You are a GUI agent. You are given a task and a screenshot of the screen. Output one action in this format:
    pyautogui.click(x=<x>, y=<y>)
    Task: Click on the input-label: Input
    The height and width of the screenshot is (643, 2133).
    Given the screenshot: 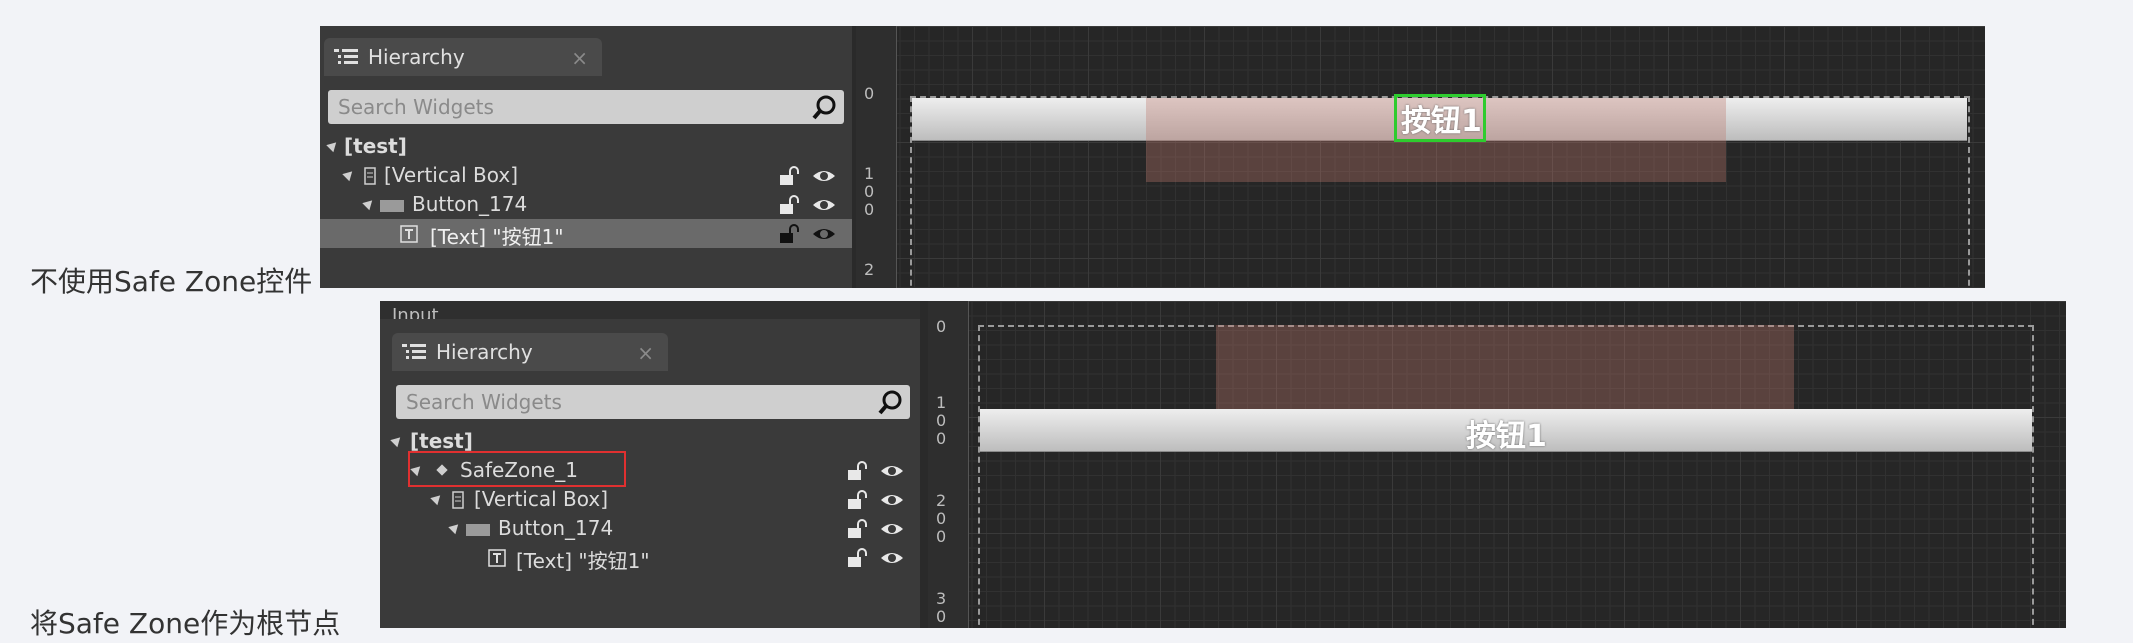 What is the action you would take?
    pyautogui.click(x=415, y=312)
    